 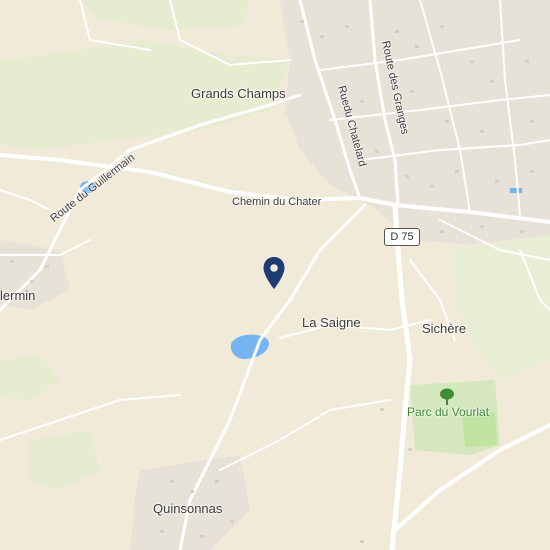 What do you see at coordinates (516, 190) in the screenshot?
I see `pond` at bounding box center [516, 190].